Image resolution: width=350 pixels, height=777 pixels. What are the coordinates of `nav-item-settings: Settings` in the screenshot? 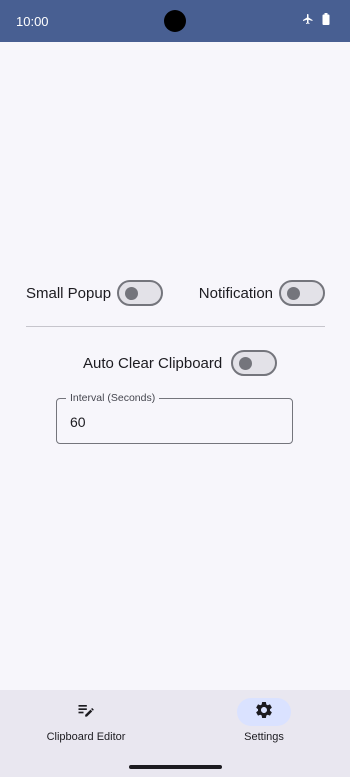 It's located at (264, 722).